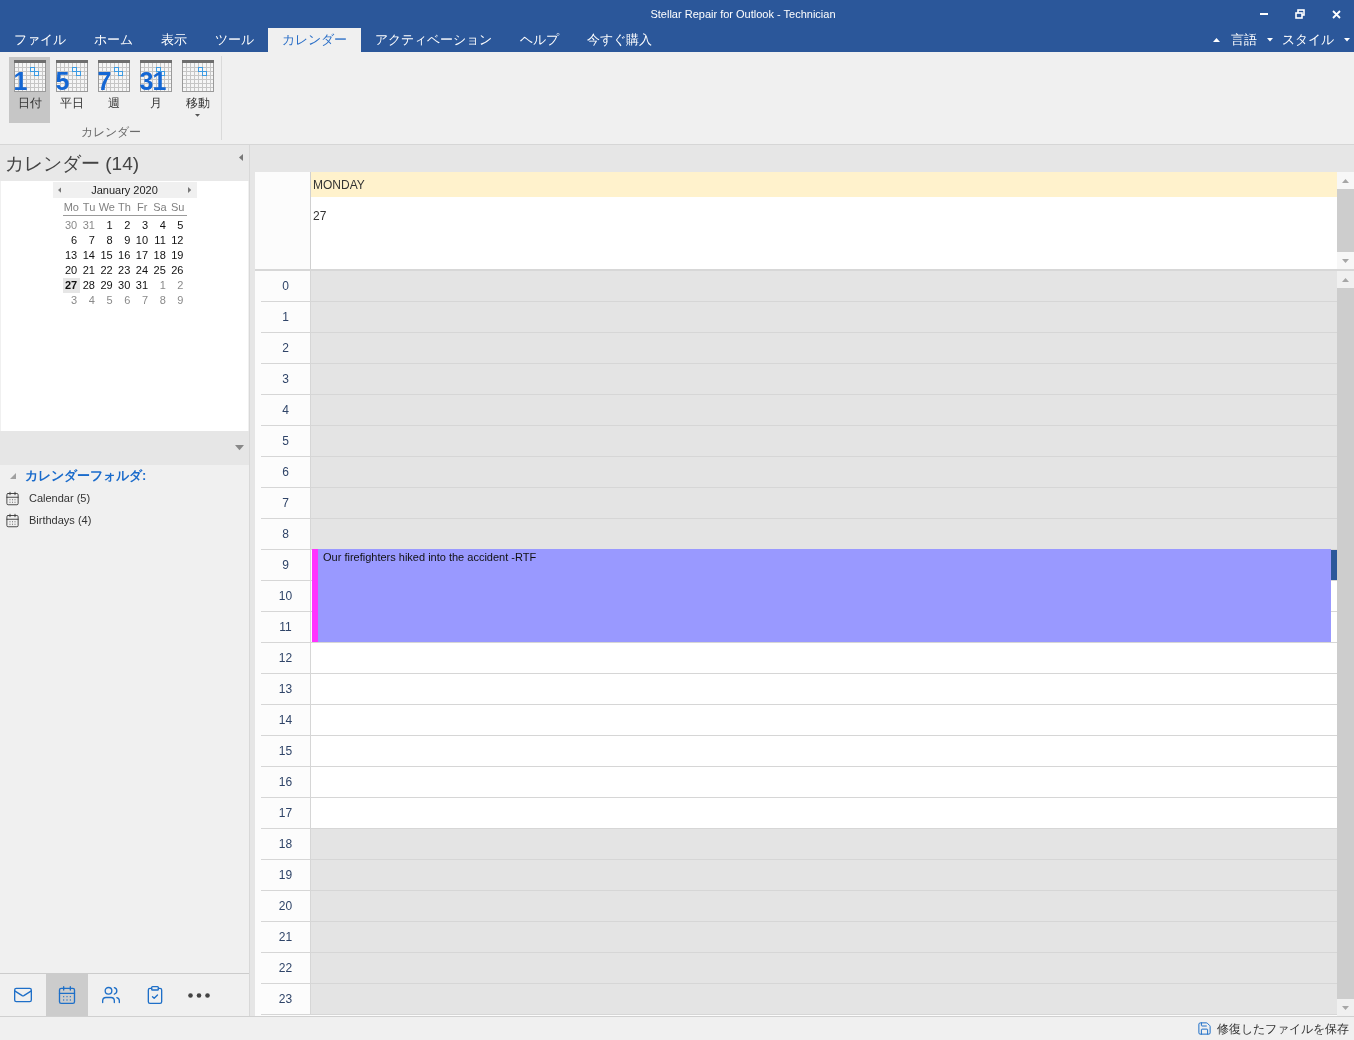 Image resolution: width=1354 pixels, height=1040 pixels. What do you see at coordinates (177, 255) in the screenshot?
I see `calendar-day: 19` at bounding box center [177, 255].